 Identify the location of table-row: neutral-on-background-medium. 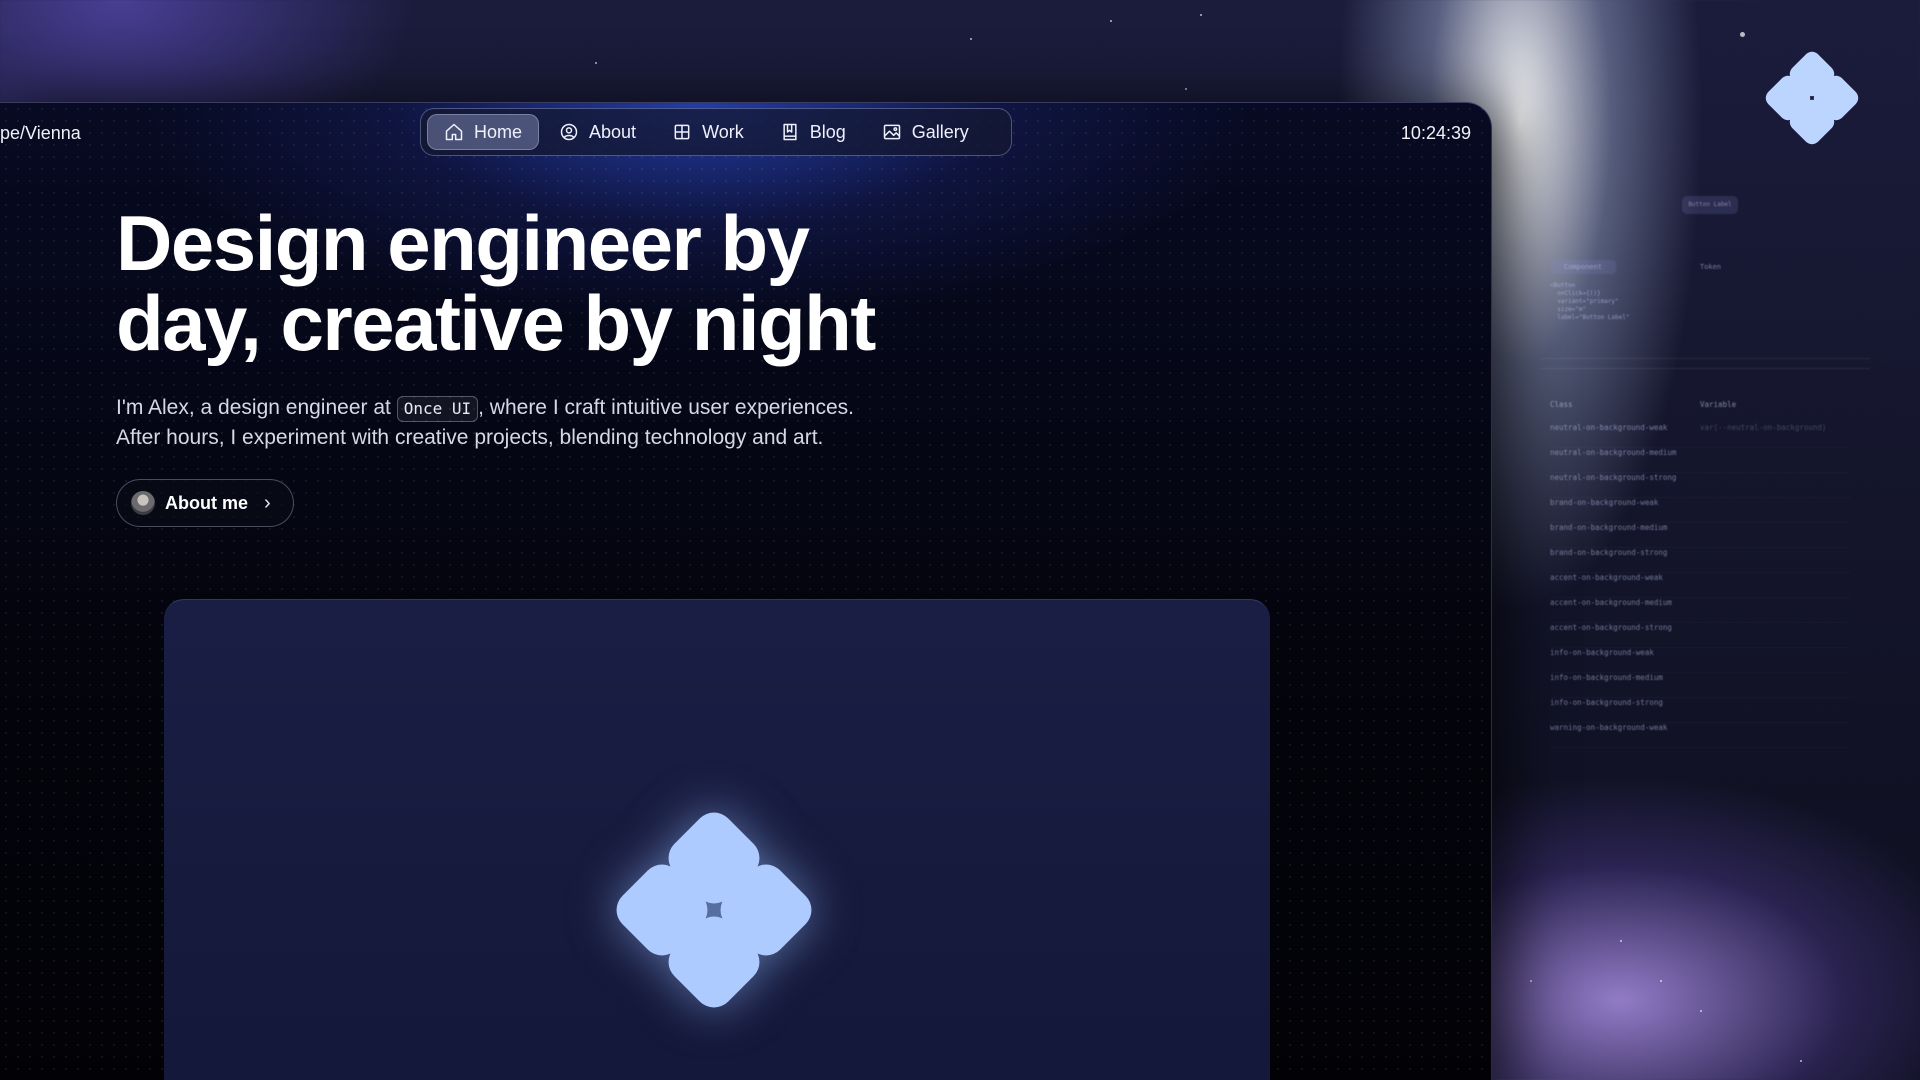
(1700, 460).